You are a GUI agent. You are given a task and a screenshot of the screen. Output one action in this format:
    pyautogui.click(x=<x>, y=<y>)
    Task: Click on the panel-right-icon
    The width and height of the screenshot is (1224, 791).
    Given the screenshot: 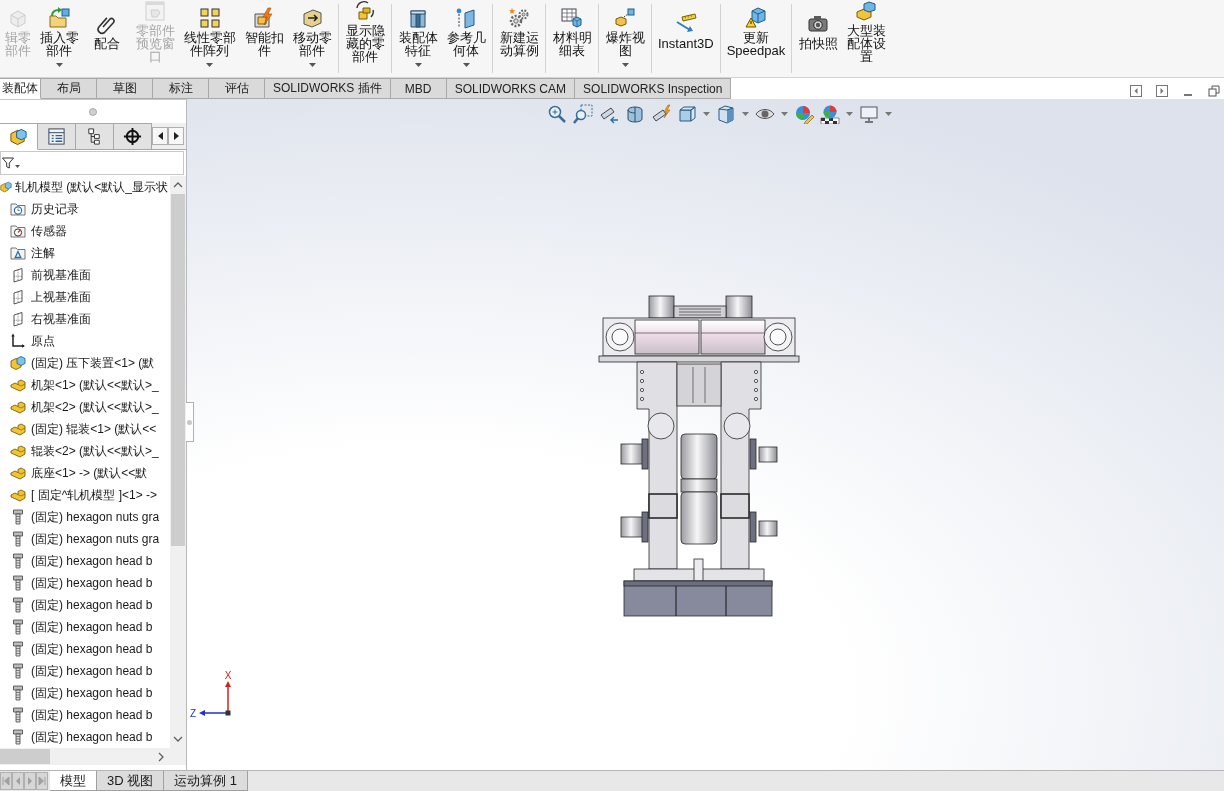 What is the action you would take?
    pyautogui.click(x=1162, y=90)
    